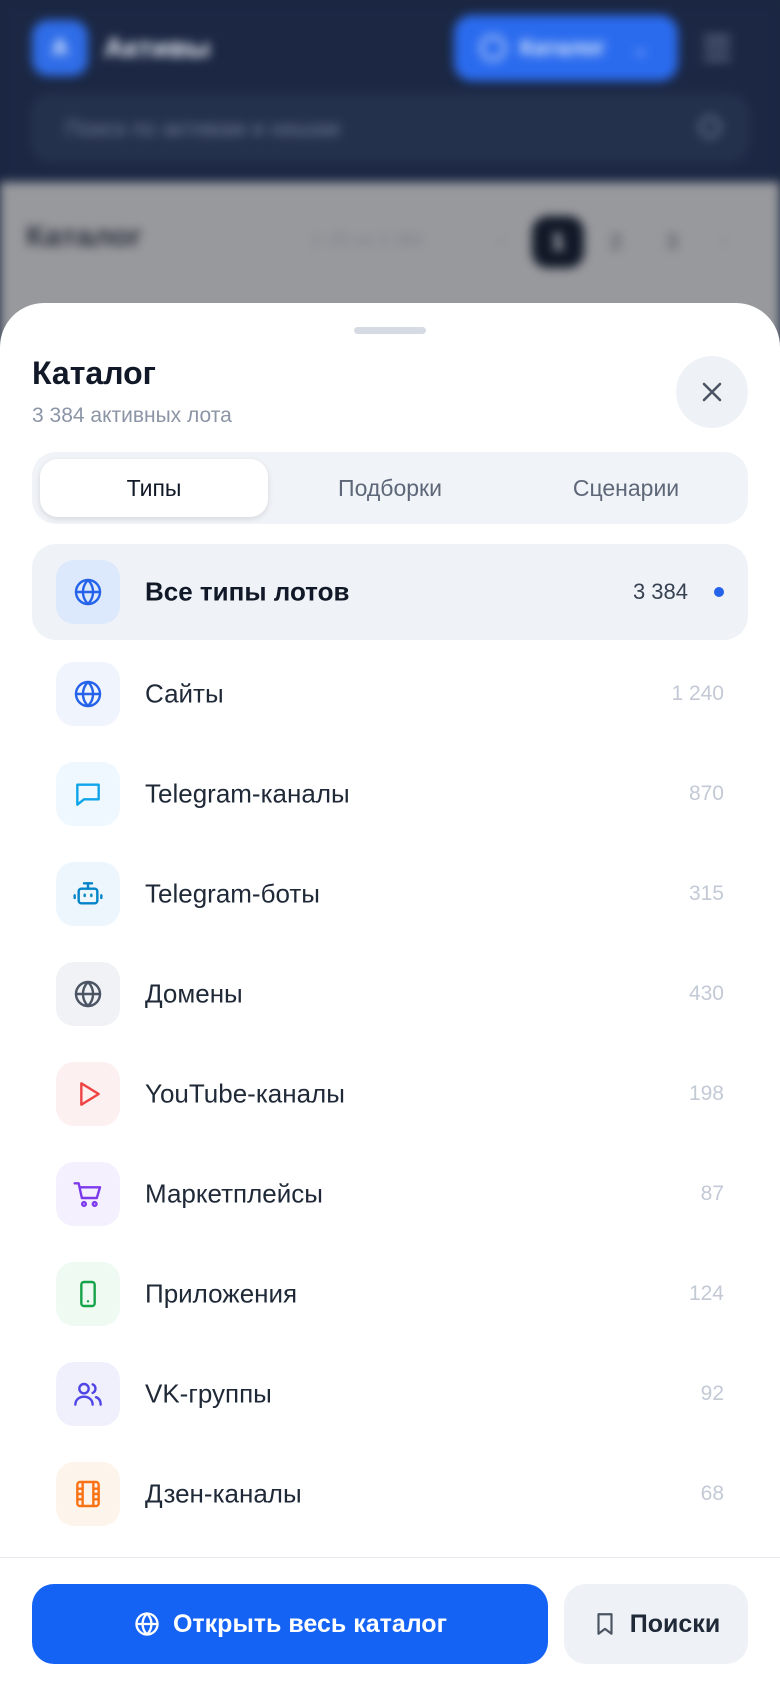 This screenshot has width=780, height=1688. What do you see at coordinates (232, 893) in the screenshot?
I see `list-item-label: Telegram-боты` at bounding box center [232, 893].